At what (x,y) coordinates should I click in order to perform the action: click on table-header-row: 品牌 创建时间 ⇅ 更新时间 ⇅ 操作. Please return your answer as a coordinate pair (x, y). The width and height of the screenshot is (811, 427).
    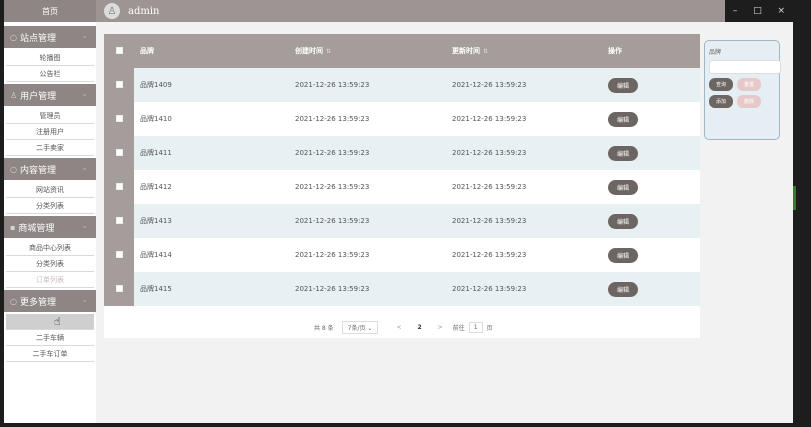
    Looking at the image, I should click on (402, 51).